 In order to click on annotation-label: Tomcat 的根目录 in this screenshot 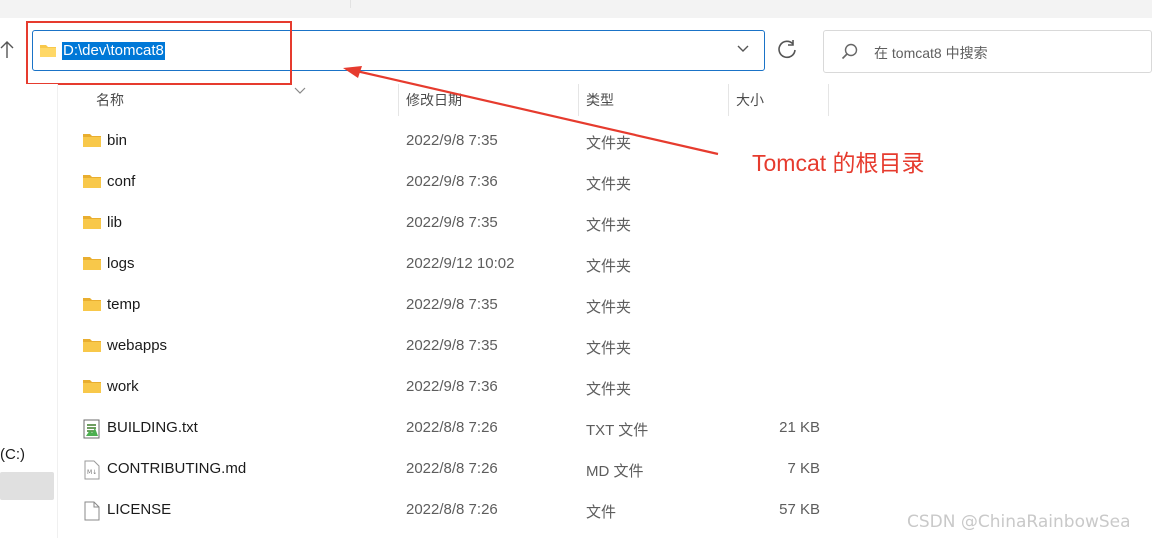, I will do `click(838, 163)`.